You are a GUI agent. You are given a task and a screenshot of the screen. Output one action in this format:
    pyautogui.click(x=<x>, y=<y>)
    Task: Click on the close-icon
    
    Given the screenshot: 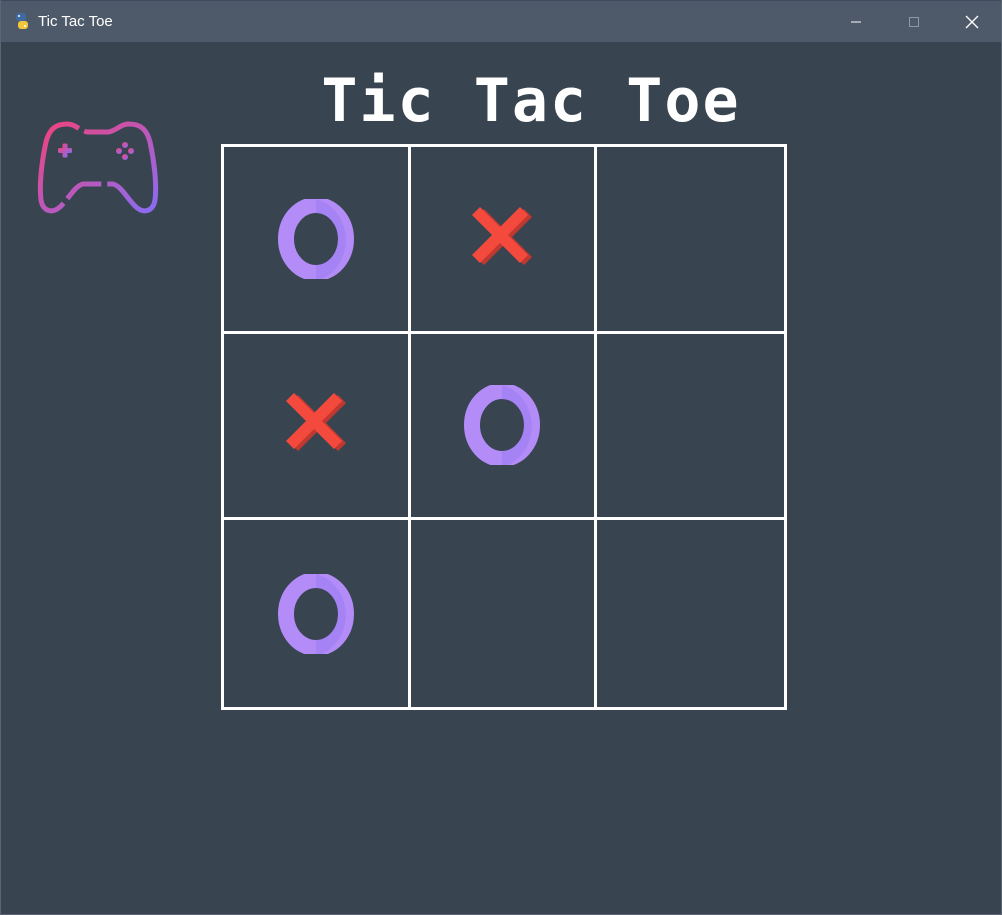 What is the action you would take?
    pyautogui.click(x=972, y=21)
    